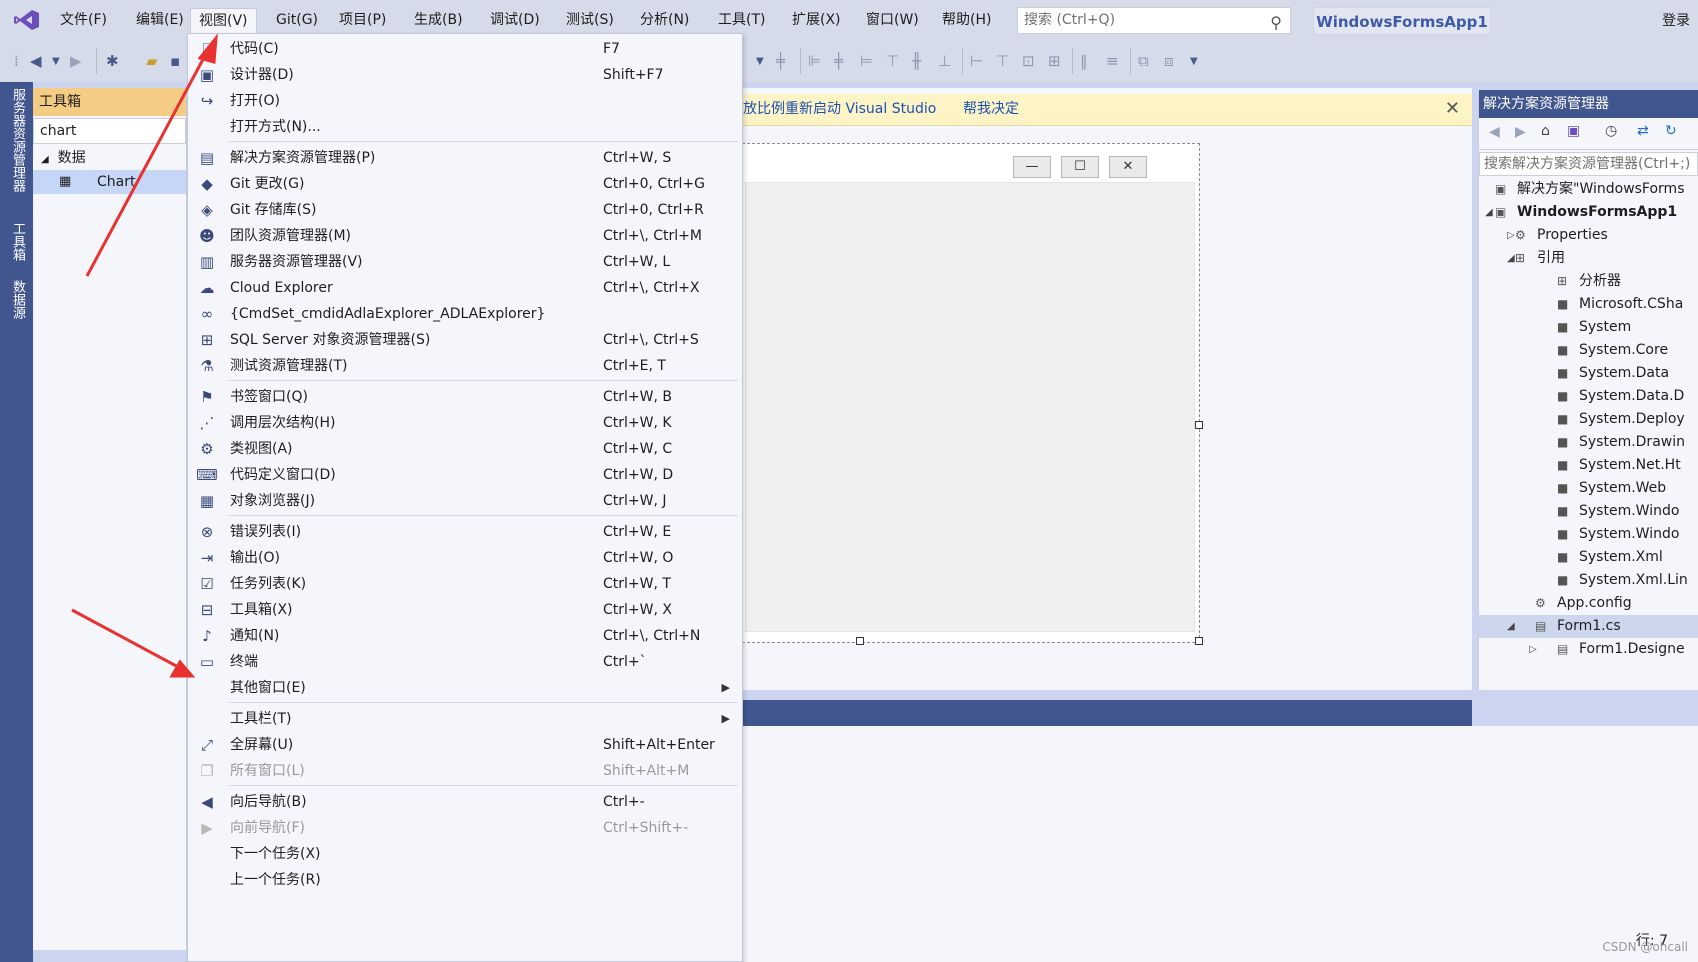 This screenshot has height=962, width=1698. I want to click on view-menu-item: ⊟ 工具箱(X) Ctrl+W, X, so click(465, 610).